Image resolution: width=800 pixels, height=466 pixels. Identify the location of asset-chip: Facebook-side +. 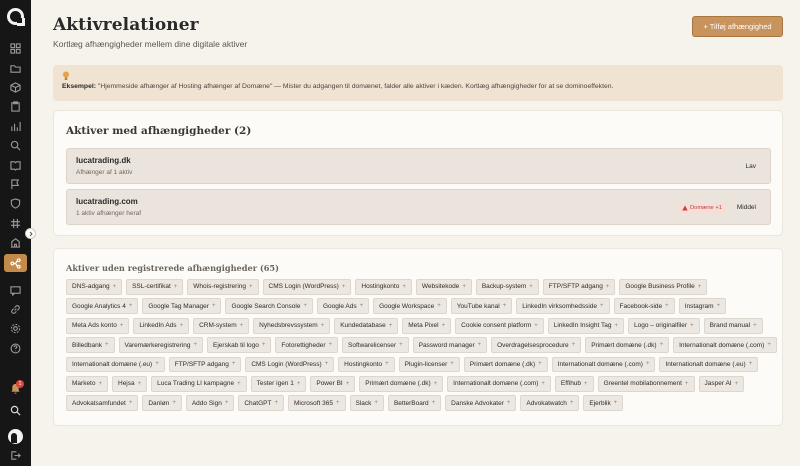
(644, 306).